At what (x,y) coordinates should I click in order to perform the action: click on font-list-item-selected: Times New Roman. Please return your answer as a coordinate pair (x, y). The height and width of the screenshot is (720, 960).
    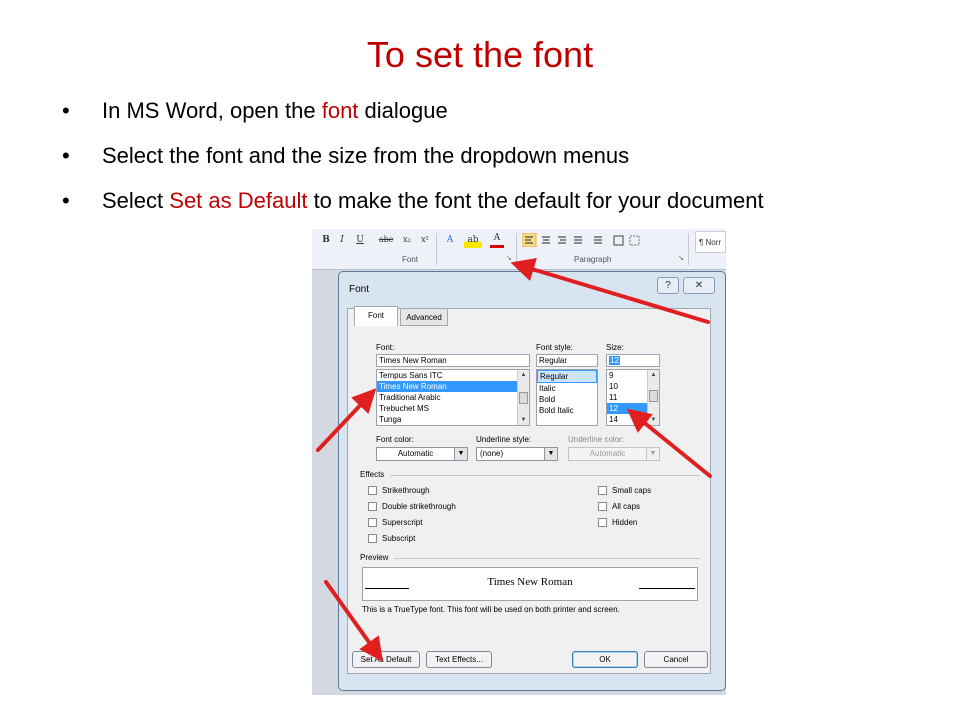
    Looking at the image, I should click on (453, 386).